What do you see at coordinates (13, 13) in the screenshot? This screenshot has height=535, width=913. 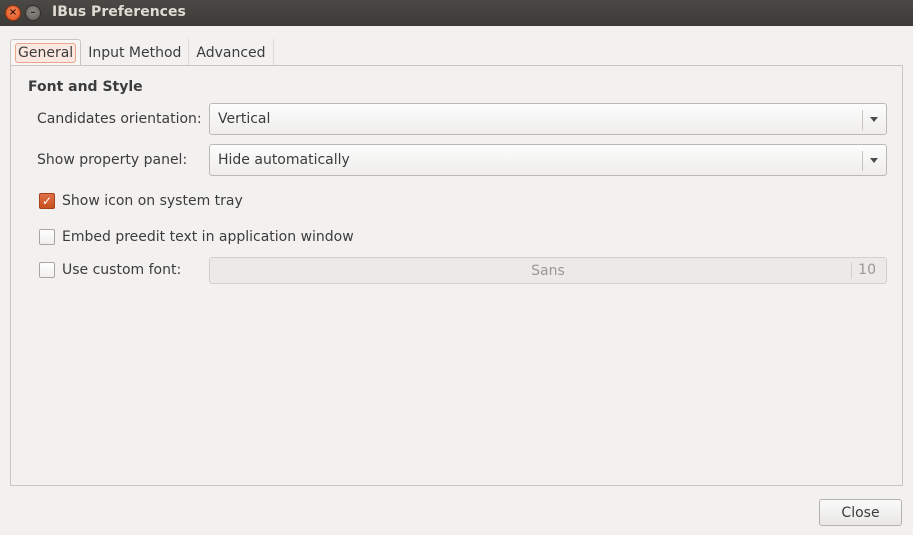 I see `window-close-icon: ×` at bounding box center [13, 13].